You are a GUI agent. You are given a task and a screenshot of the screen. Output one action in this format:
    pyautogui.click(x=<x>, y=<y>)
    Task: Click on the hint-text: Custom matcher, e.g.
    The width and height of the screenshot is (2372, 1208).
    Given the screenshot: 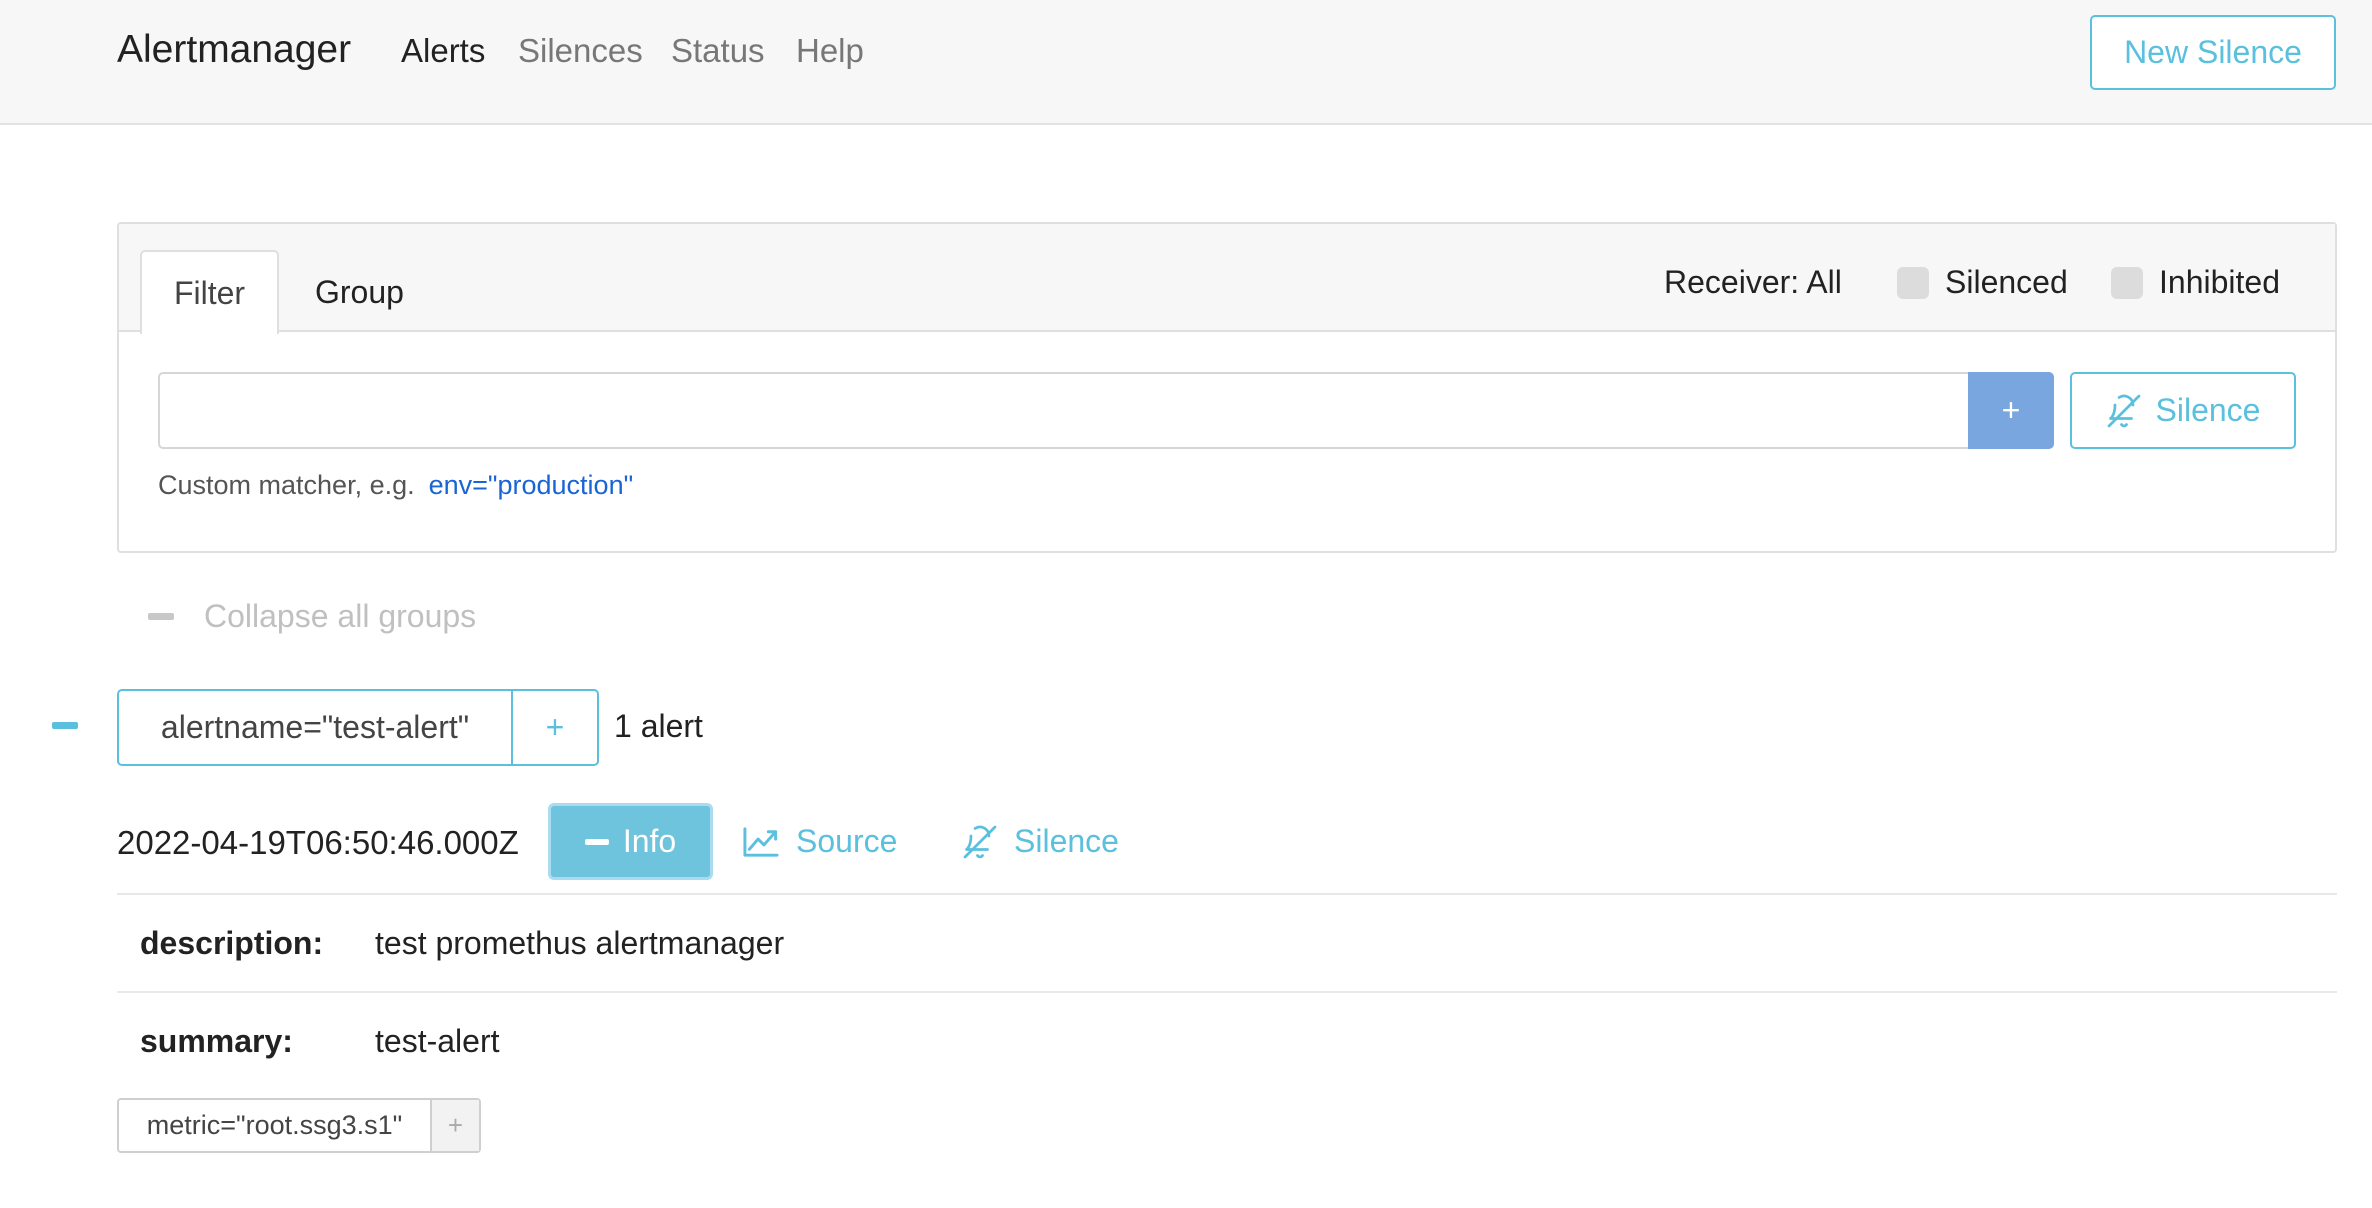 What is the action you would take?
    pyautogui.click(x=286, y=485)
    